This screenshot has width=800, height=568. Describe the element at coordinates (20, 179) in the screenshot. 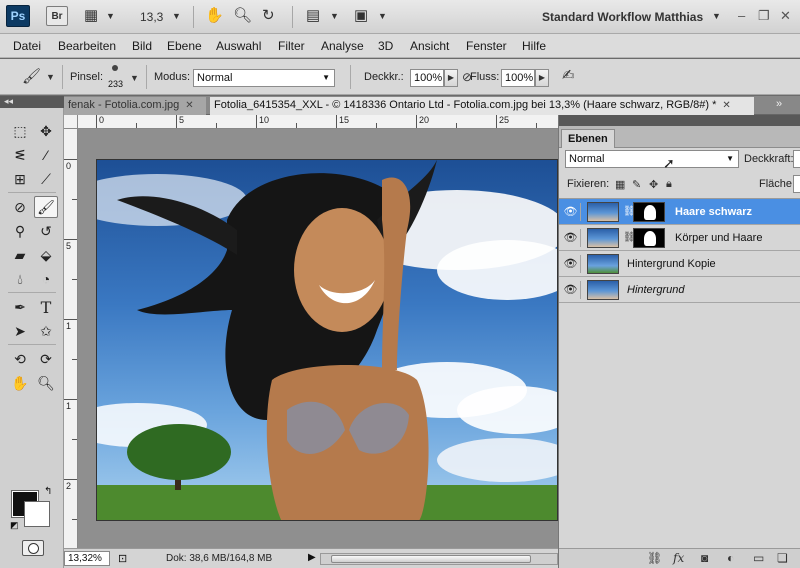

I see `crop-tool-icon: ⊞` at that location.